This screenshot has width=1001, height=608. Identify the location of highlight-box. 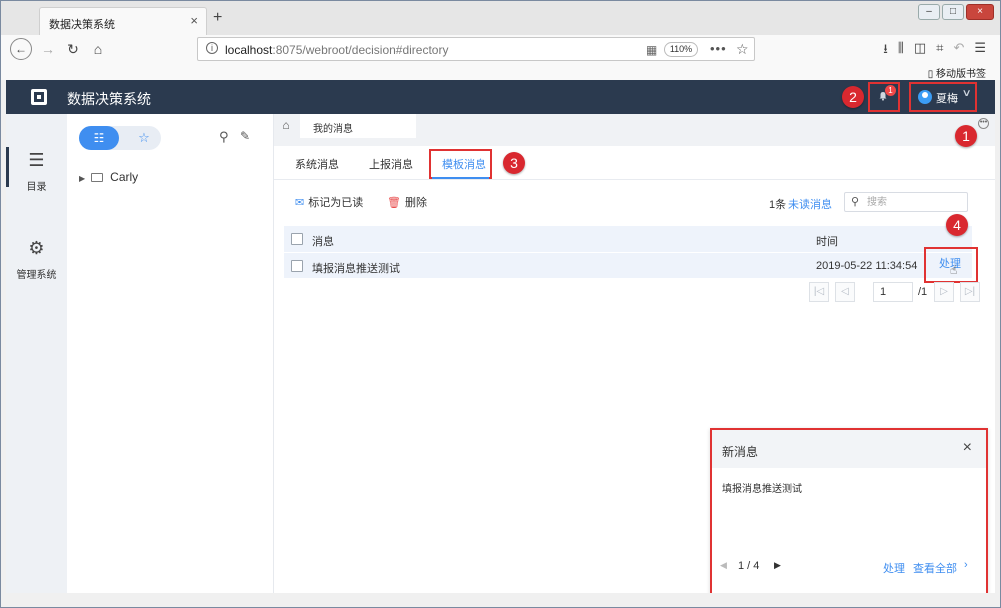
(460, 164).